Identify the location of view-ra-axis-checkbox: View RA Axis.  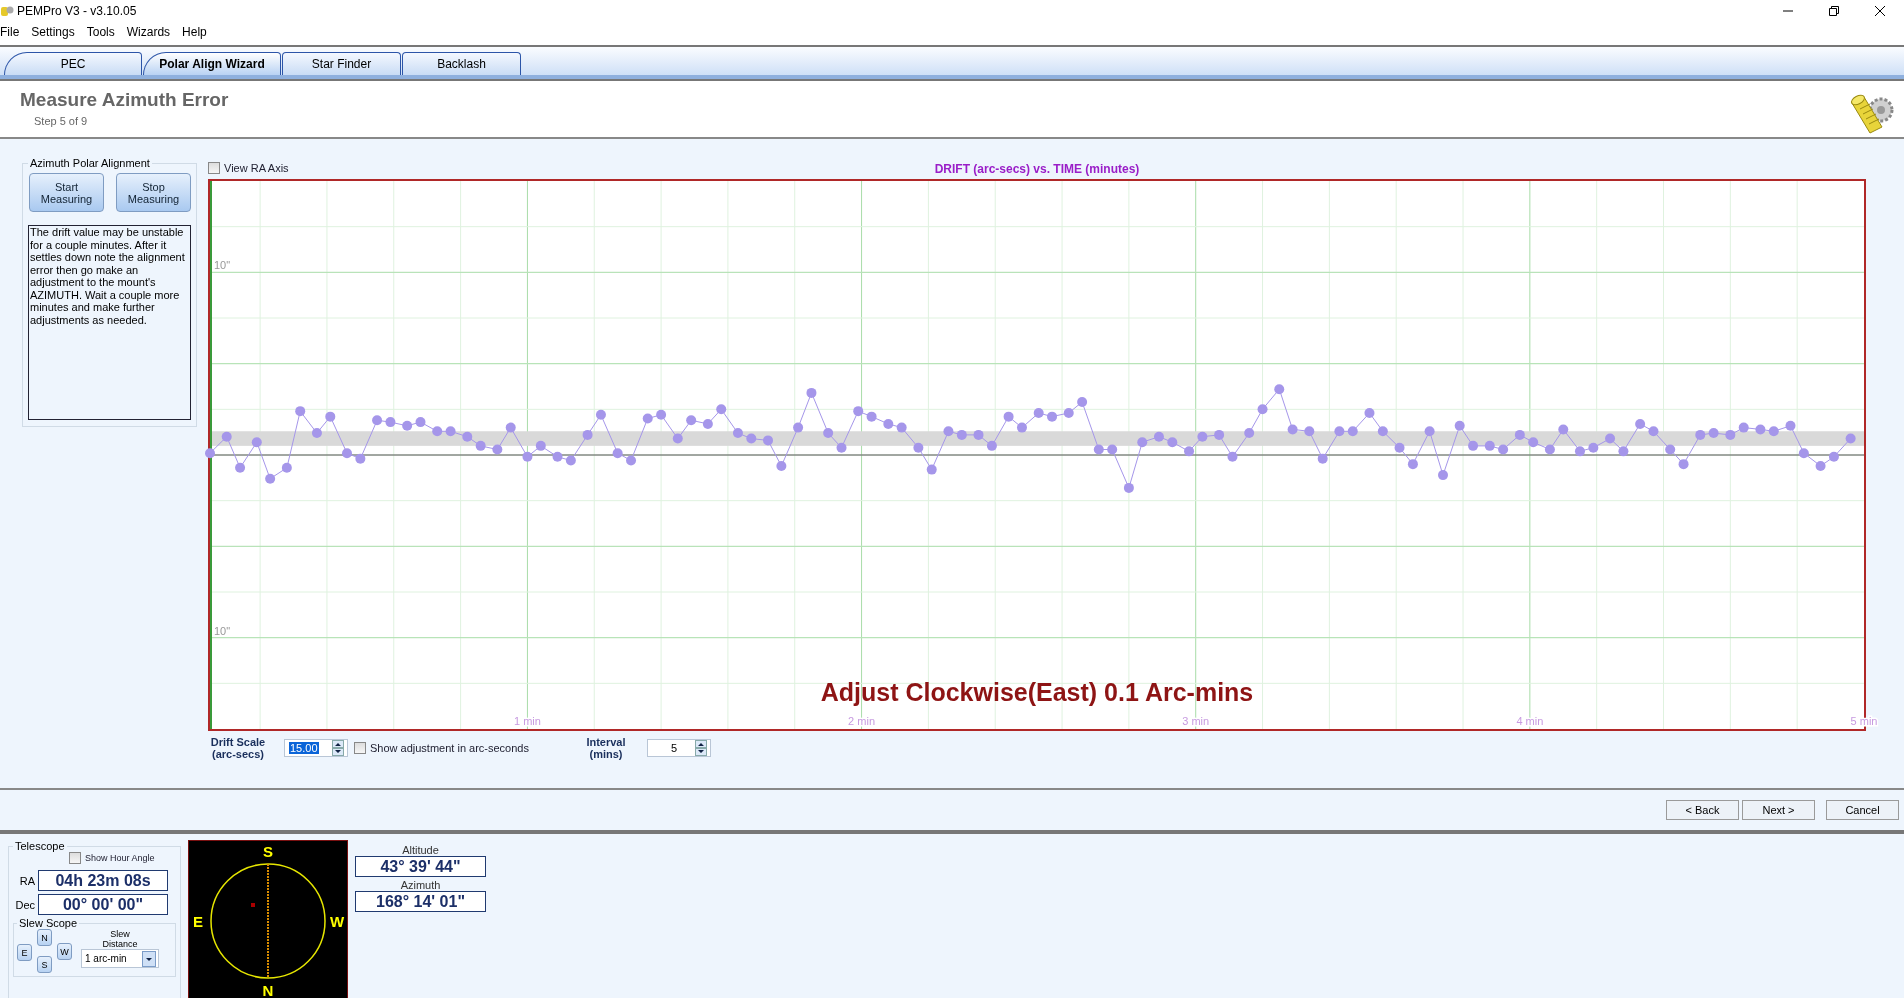
(248, 168).